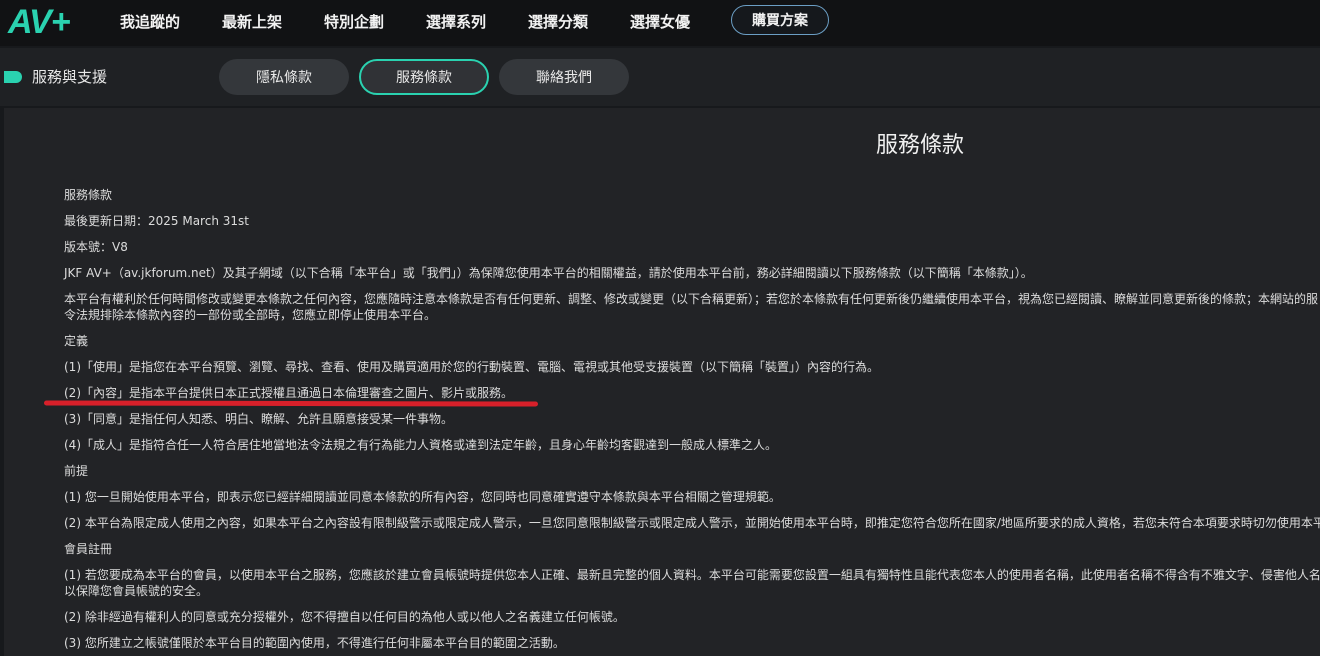 The image size is (1320, 656). I want to click on page-title: 服務條款, so click(920, 145).